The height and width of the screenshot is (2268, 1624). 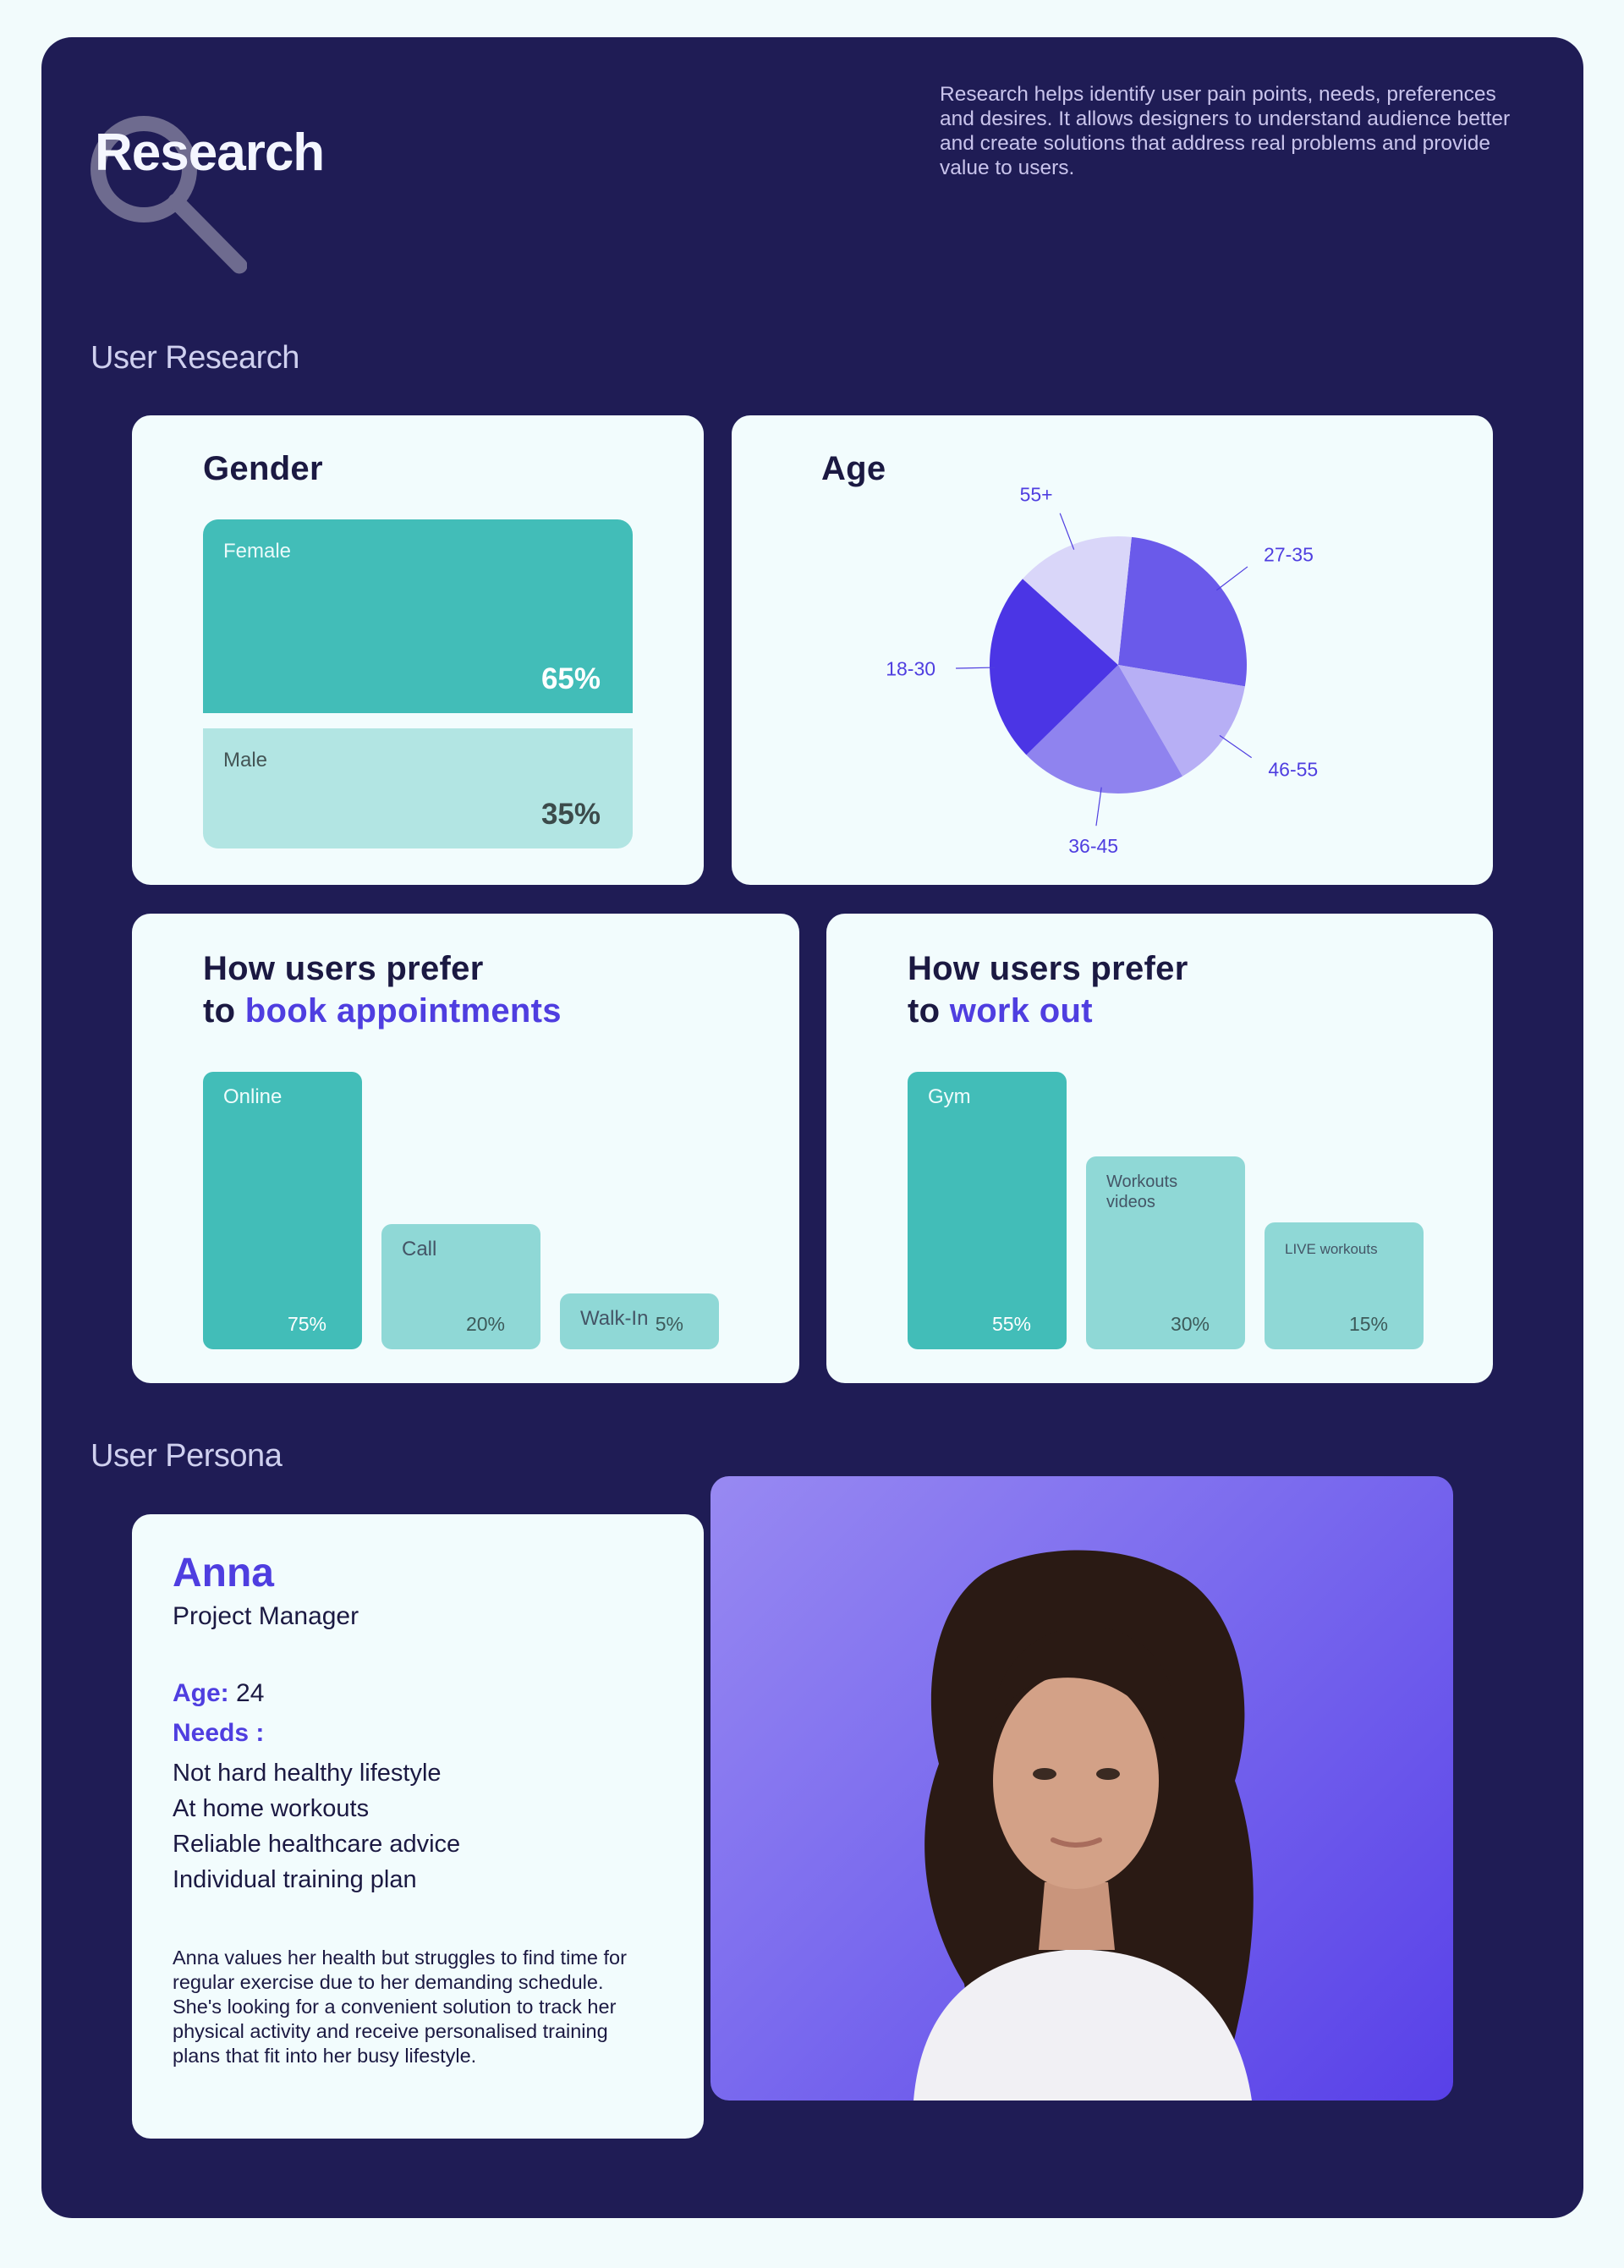 What do you see at coordinates (246, 760) in the screenshot?
I see `male-label: Male` at bounding box center [246, 760].